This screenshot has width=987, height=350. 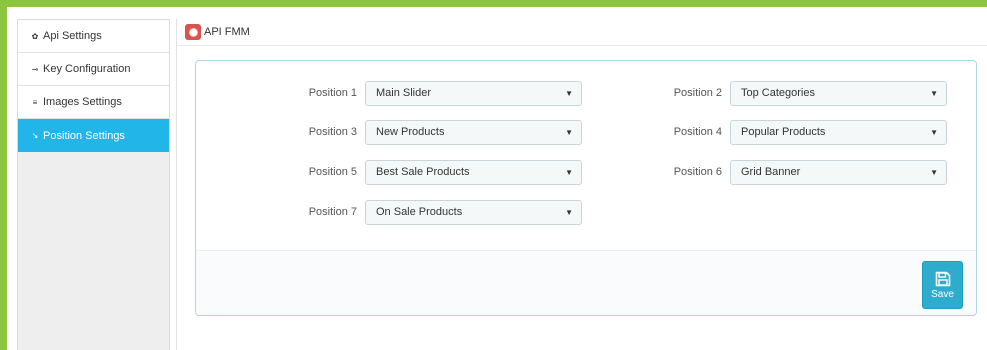 What do you see at coordinates (838, 93) in the screenshot?
I see `position-2-select: Top Categories ▼` at bounding box center [838, 93].